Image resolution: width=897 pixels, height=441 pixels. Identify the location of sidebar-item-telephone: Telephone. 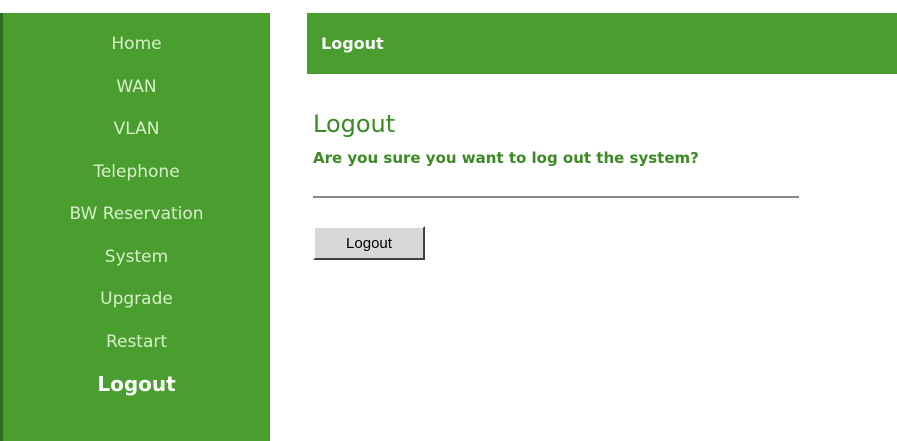
(136, 179).